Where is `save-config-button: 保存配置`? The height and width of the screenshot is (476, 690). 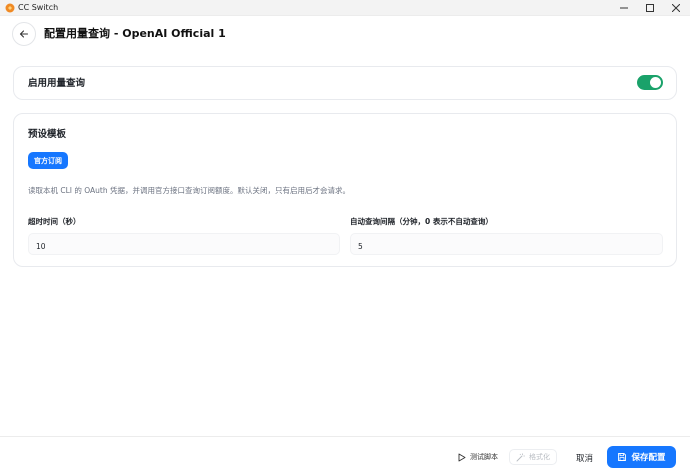
save-config-button: 保存配置 is located at coordinates (641, 457).